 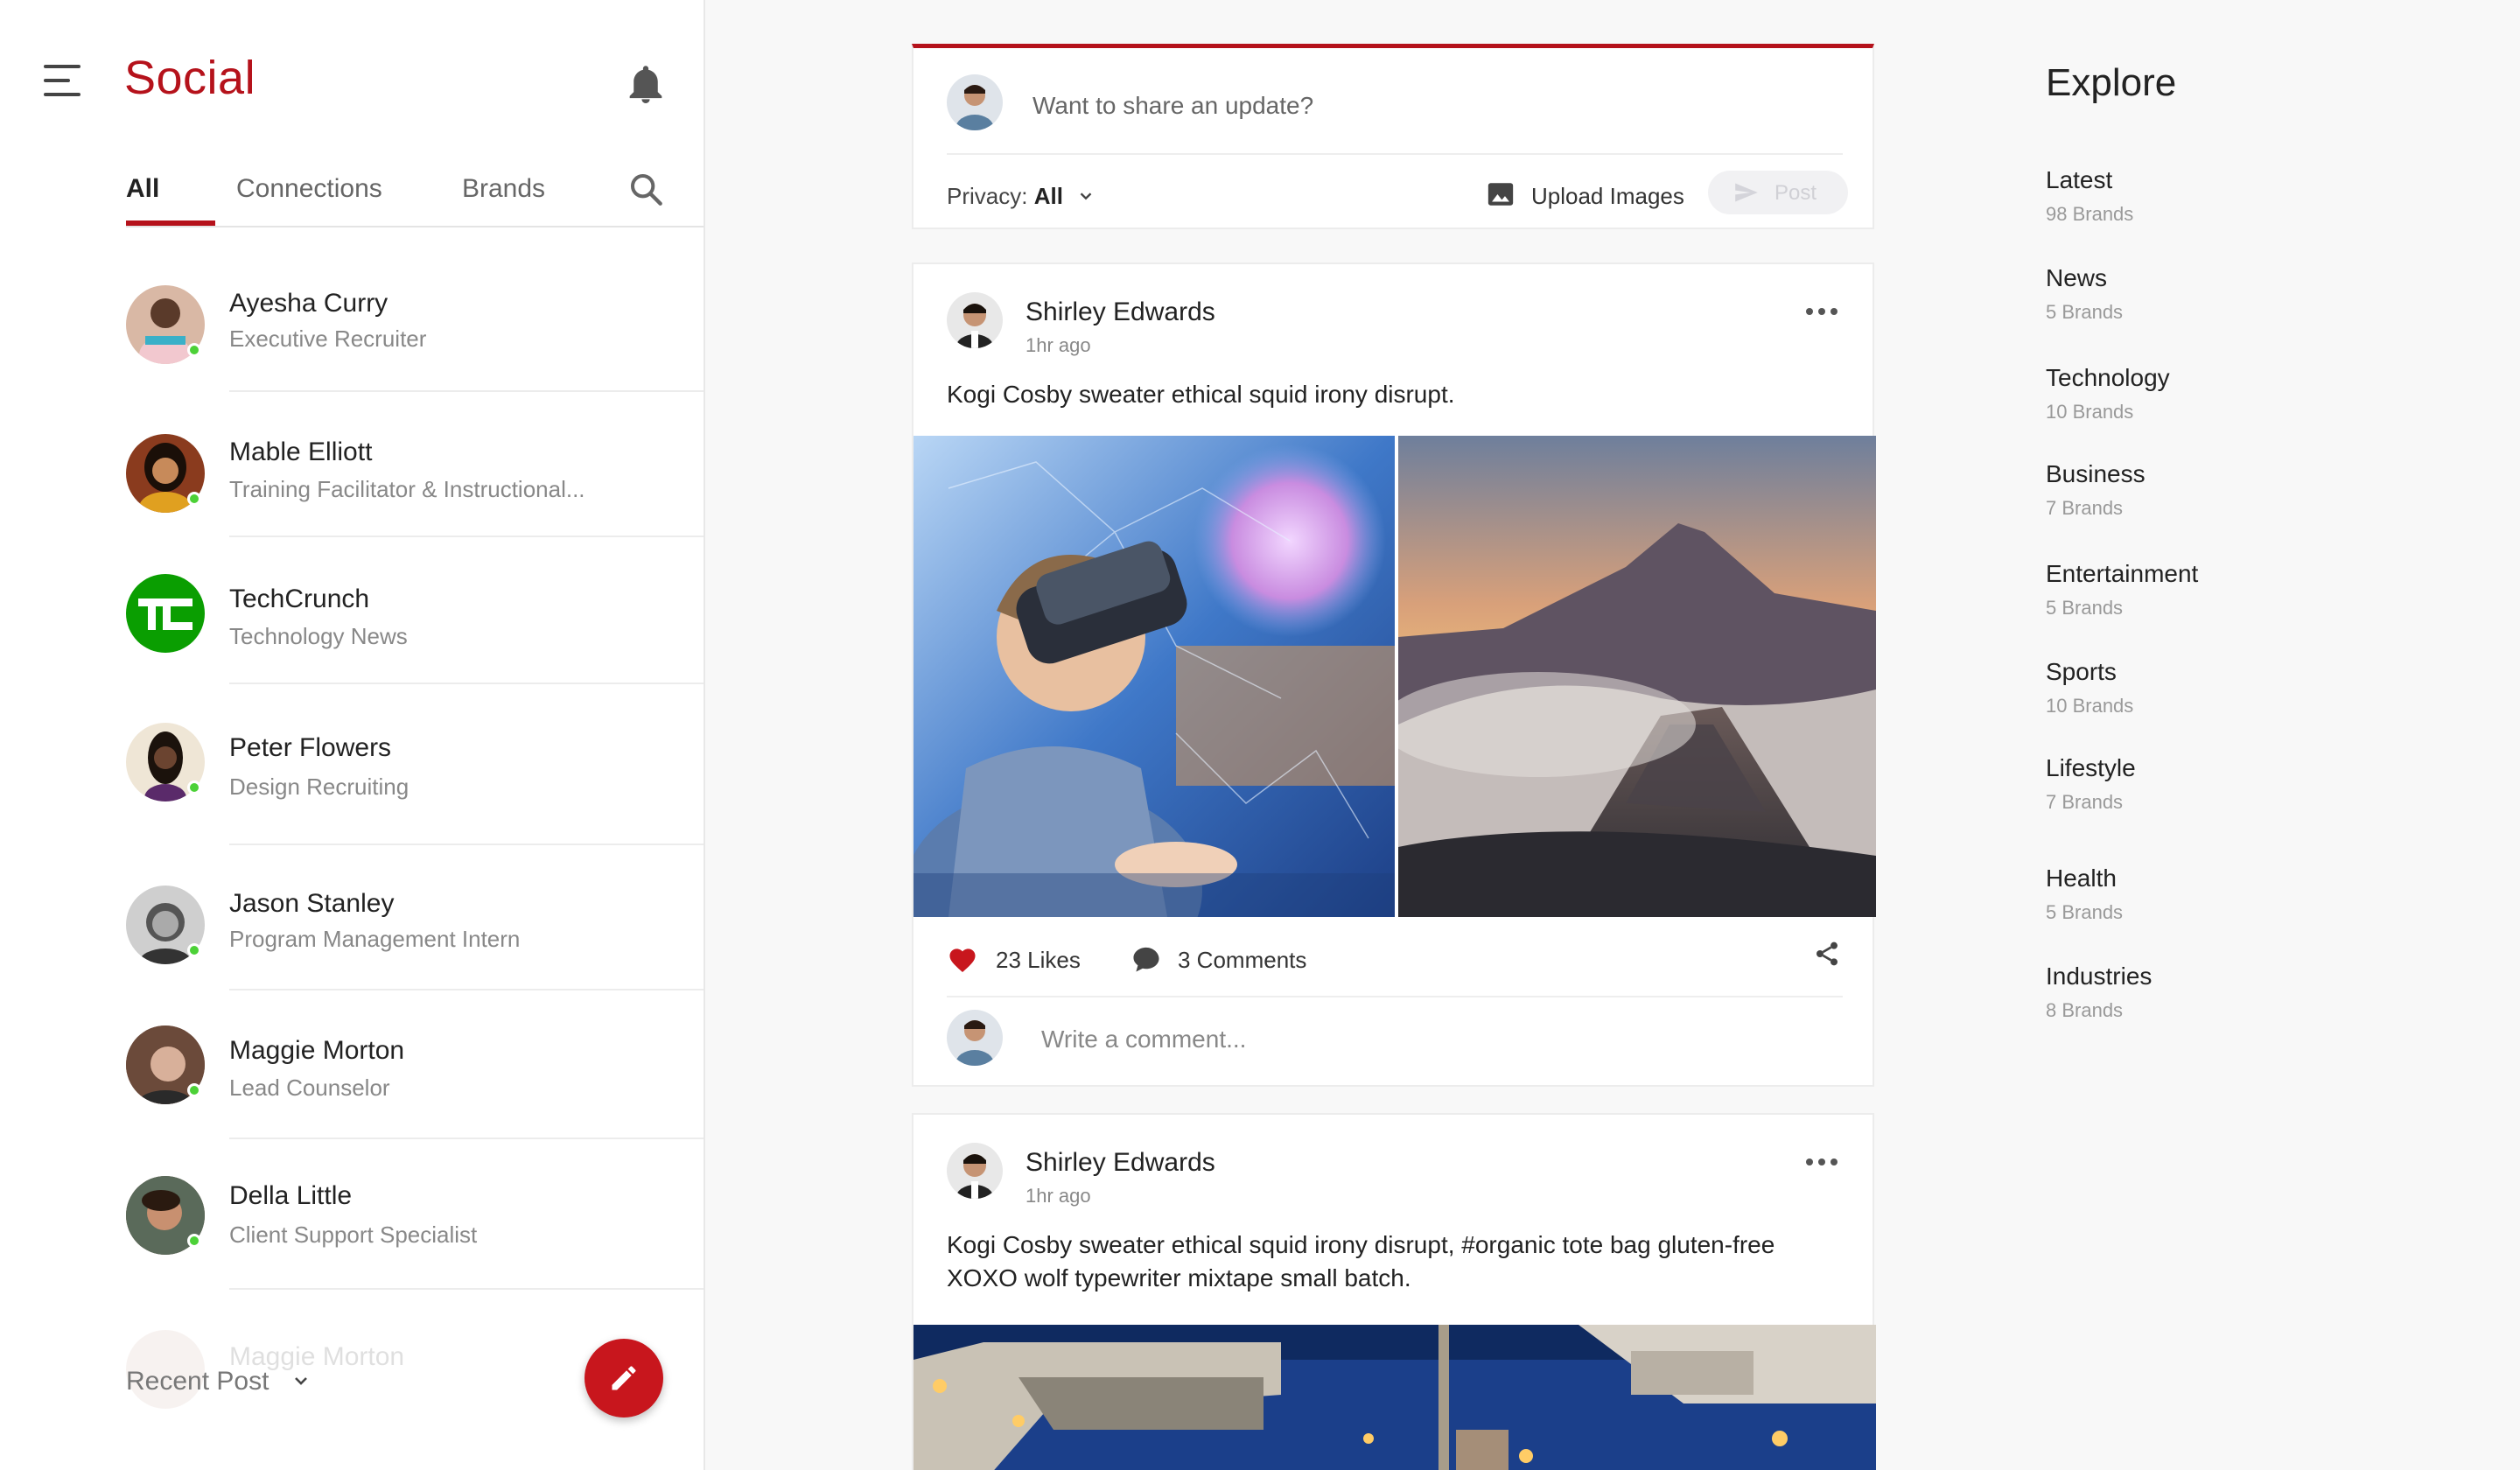 I want to click on explore-category-business: Business 7 Brands, so click(x=2096, y=490).